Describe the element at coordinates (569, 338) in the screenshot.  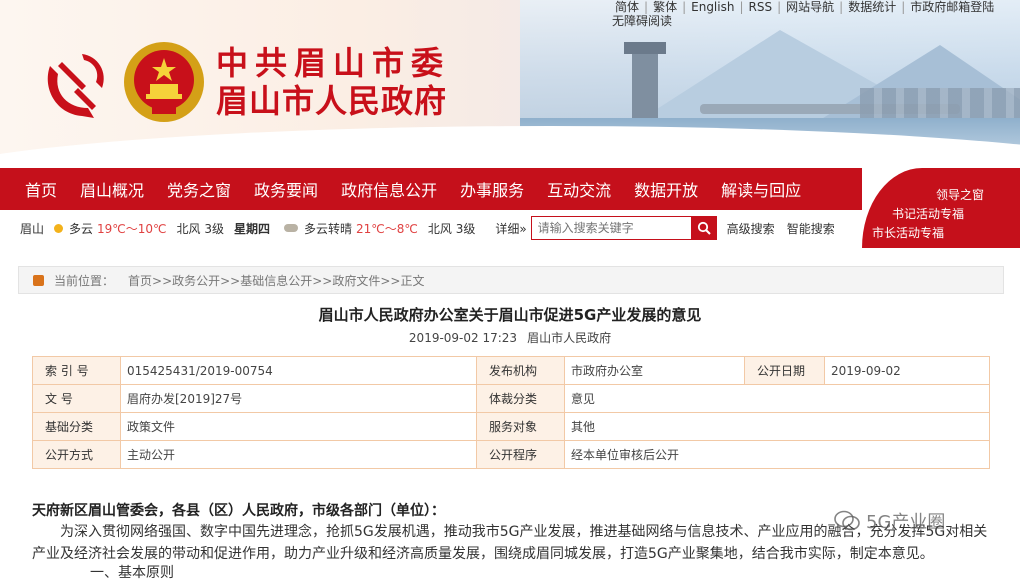
I see `article-source: 眉山市人民政府` at that location.